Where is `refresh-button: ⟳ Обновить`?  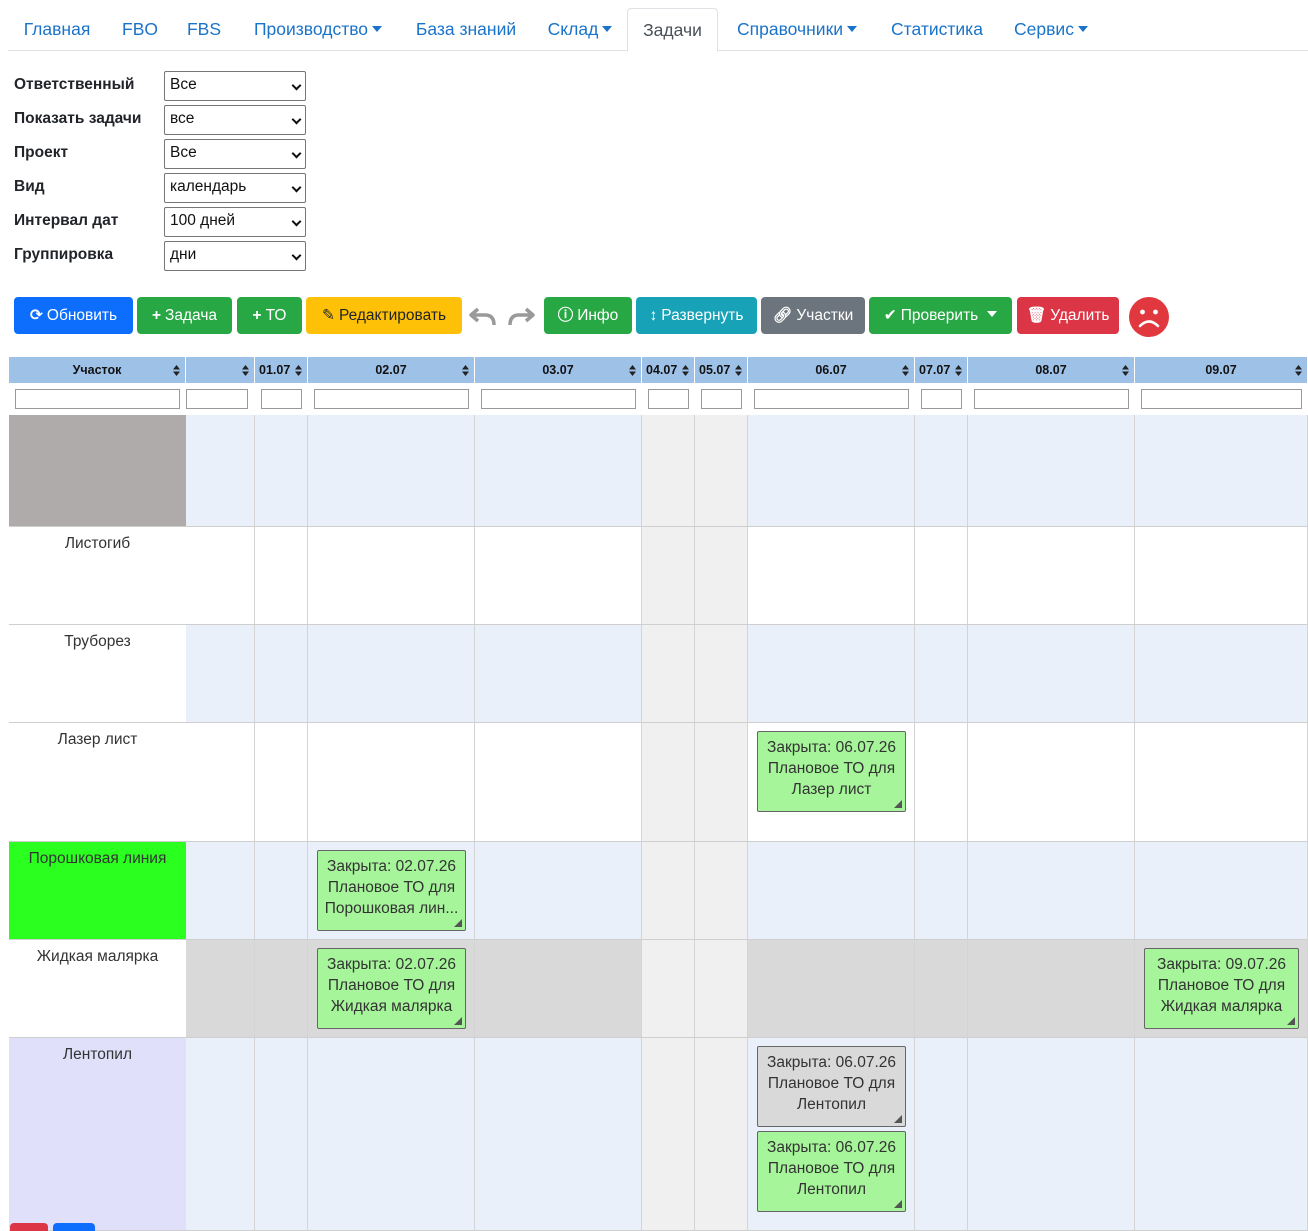 refresh-button: ⟳ Обновить is located at coordinates (73, 315).